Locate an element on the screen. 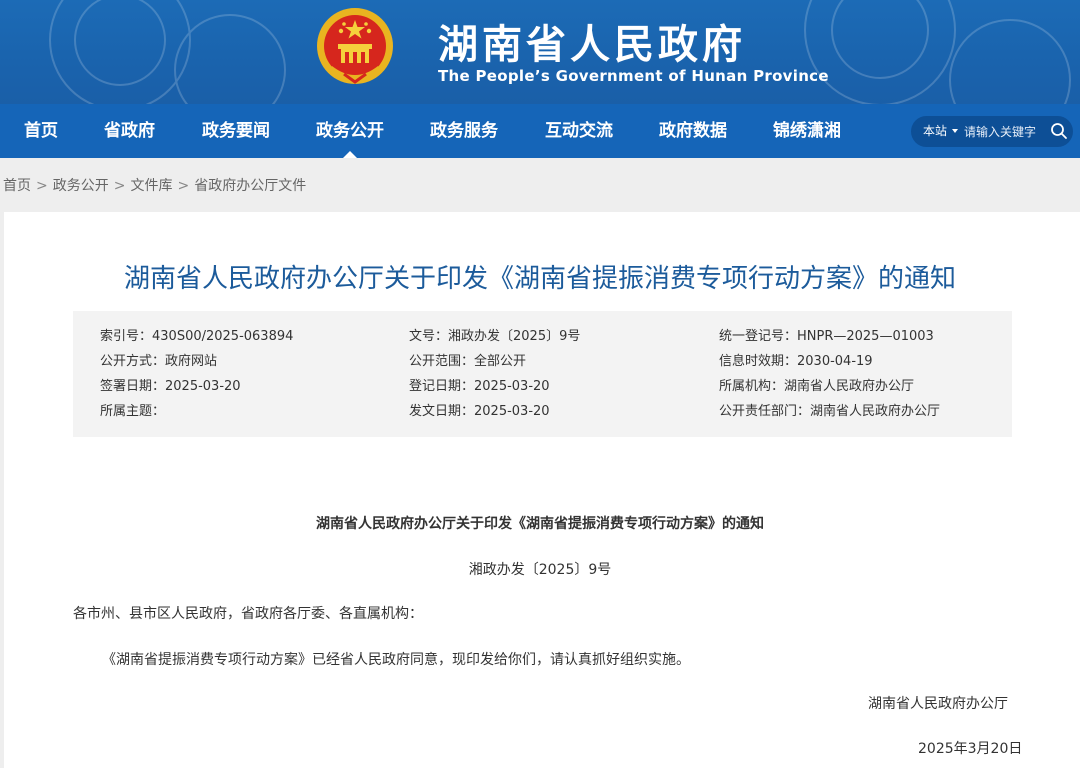  document-recipients: 各市州、县市区人民政府，省政府各厅委、各直属机构： is located at coordinates (248, 614).